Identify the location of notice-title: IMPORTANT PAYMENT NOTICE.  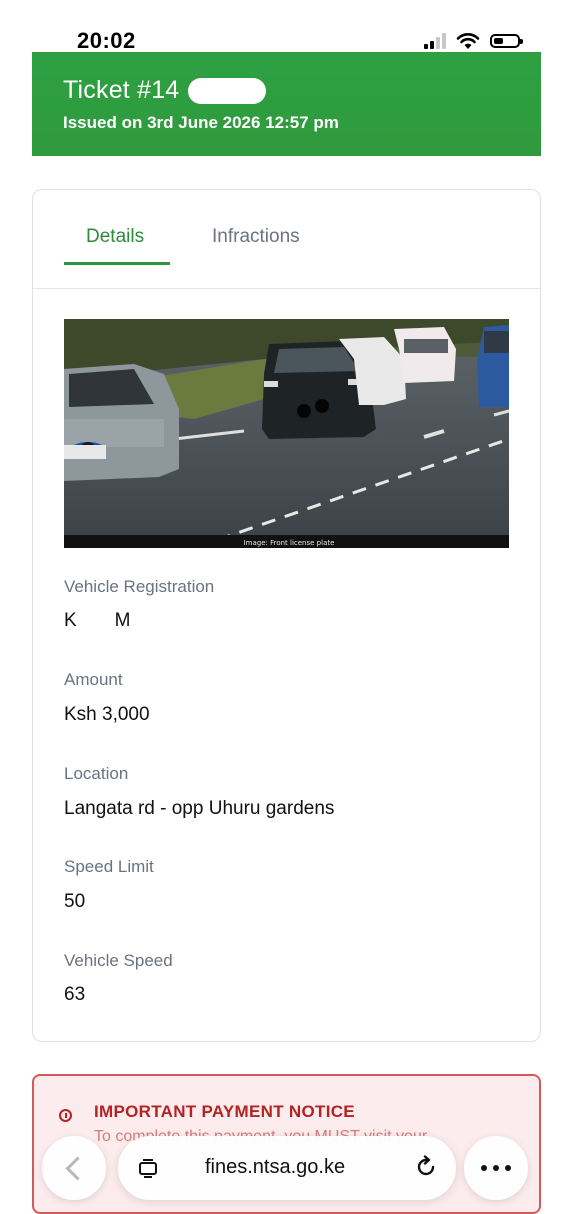
(224, 1111).